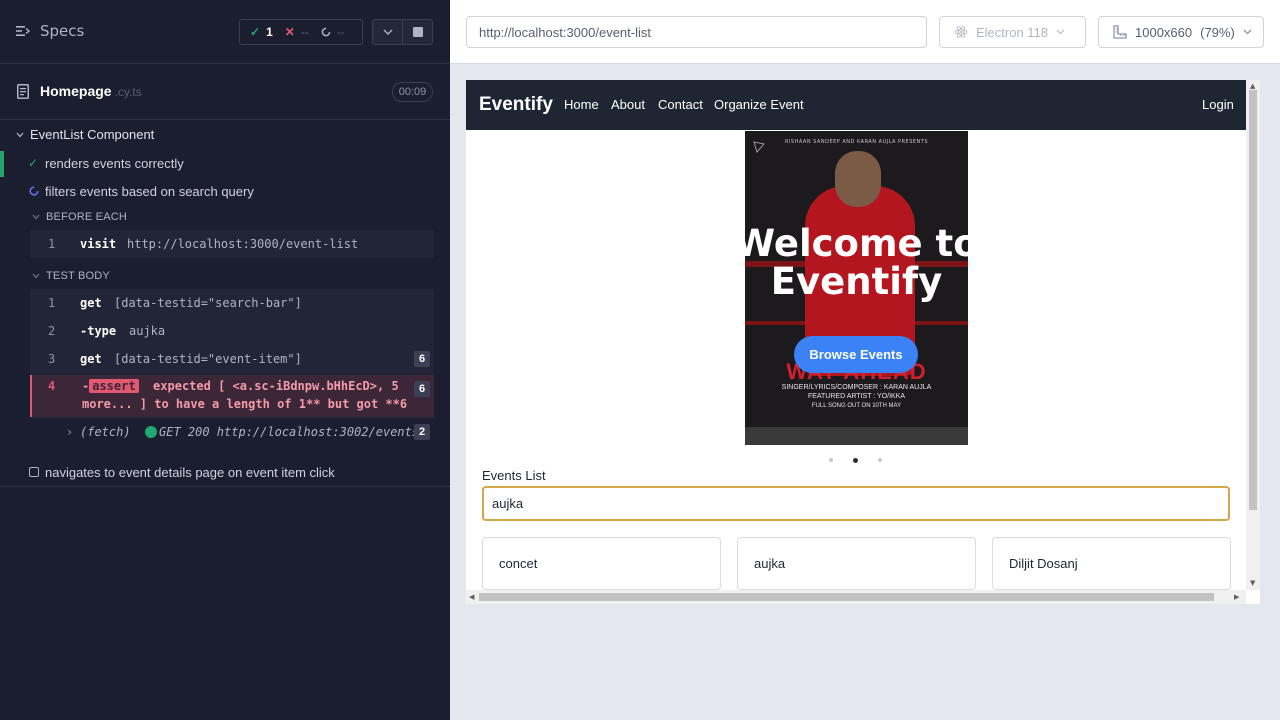  I want to click on file-document-icon, so click(23, 91).